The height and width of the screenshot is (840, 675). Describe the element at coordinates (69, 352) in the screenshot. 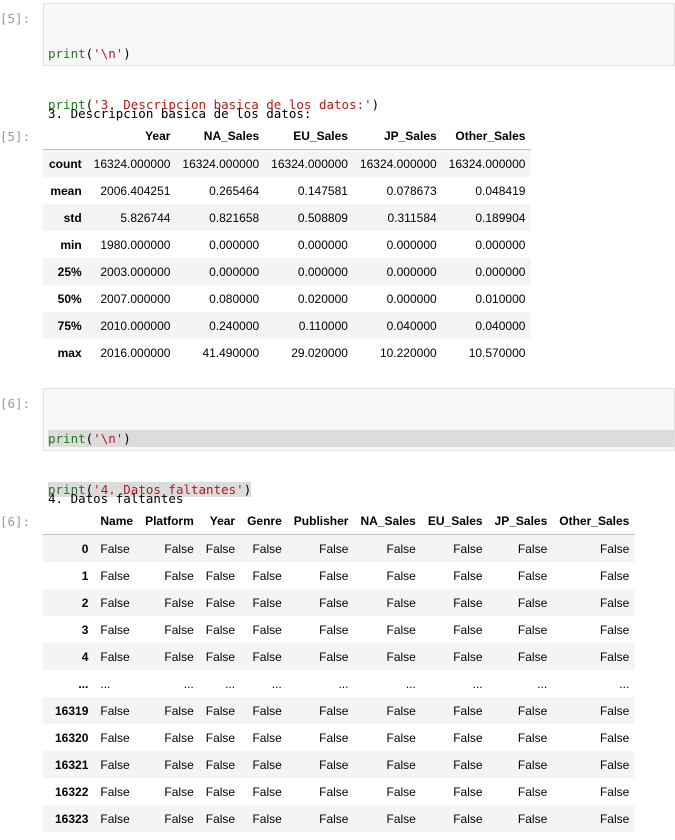

I see `row-index: max` at that location.